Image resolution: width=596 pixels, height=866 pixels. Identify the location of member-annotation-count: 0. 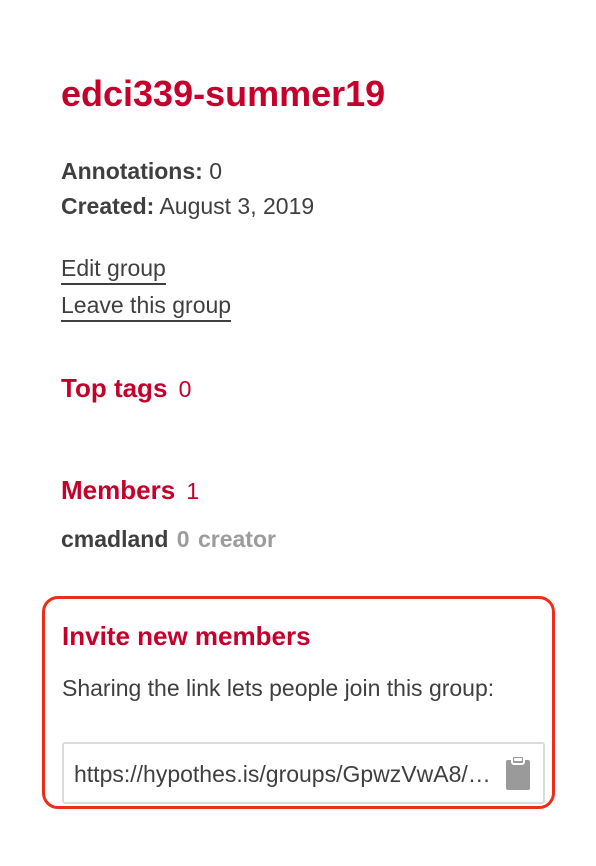
(183, 539).